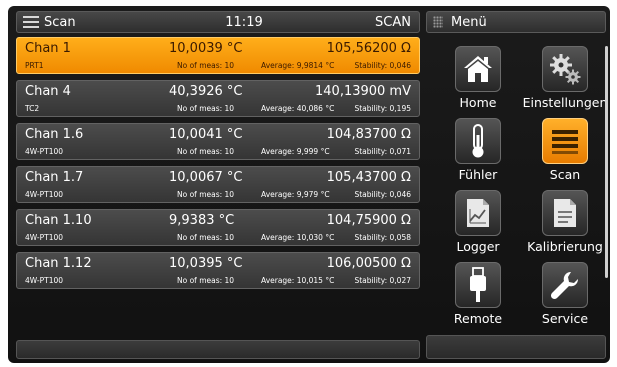 This screenshot has width=617, height=367. Describe the element at coordinates (606, 162) in the screenshot. I see `menu-scrollbar` at that location.